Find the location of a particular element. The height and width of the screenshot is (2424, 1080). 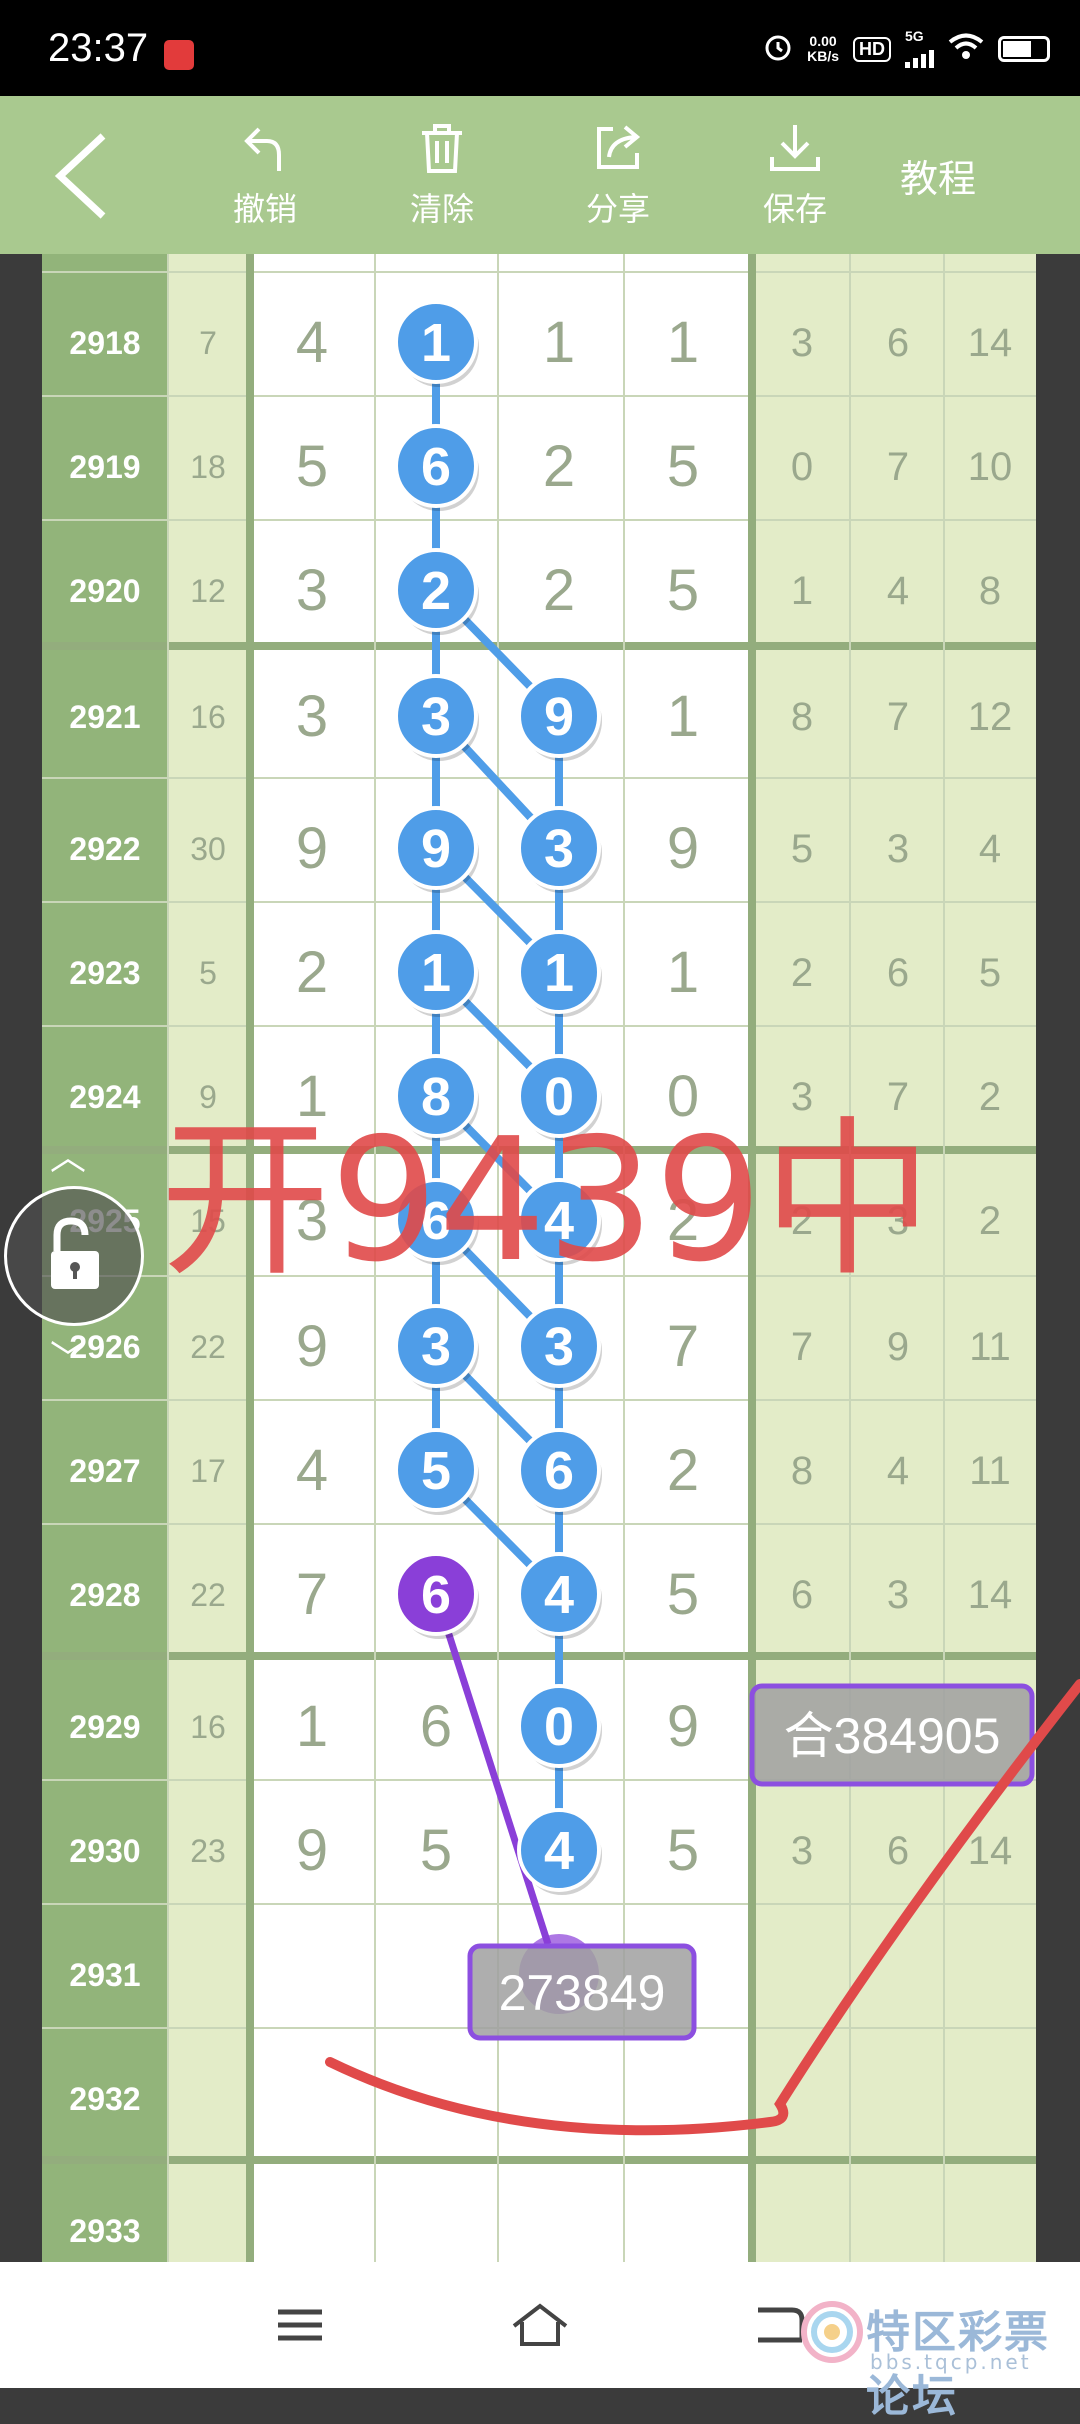

undo-button: 撤销 is located at coordinates (265, 173).